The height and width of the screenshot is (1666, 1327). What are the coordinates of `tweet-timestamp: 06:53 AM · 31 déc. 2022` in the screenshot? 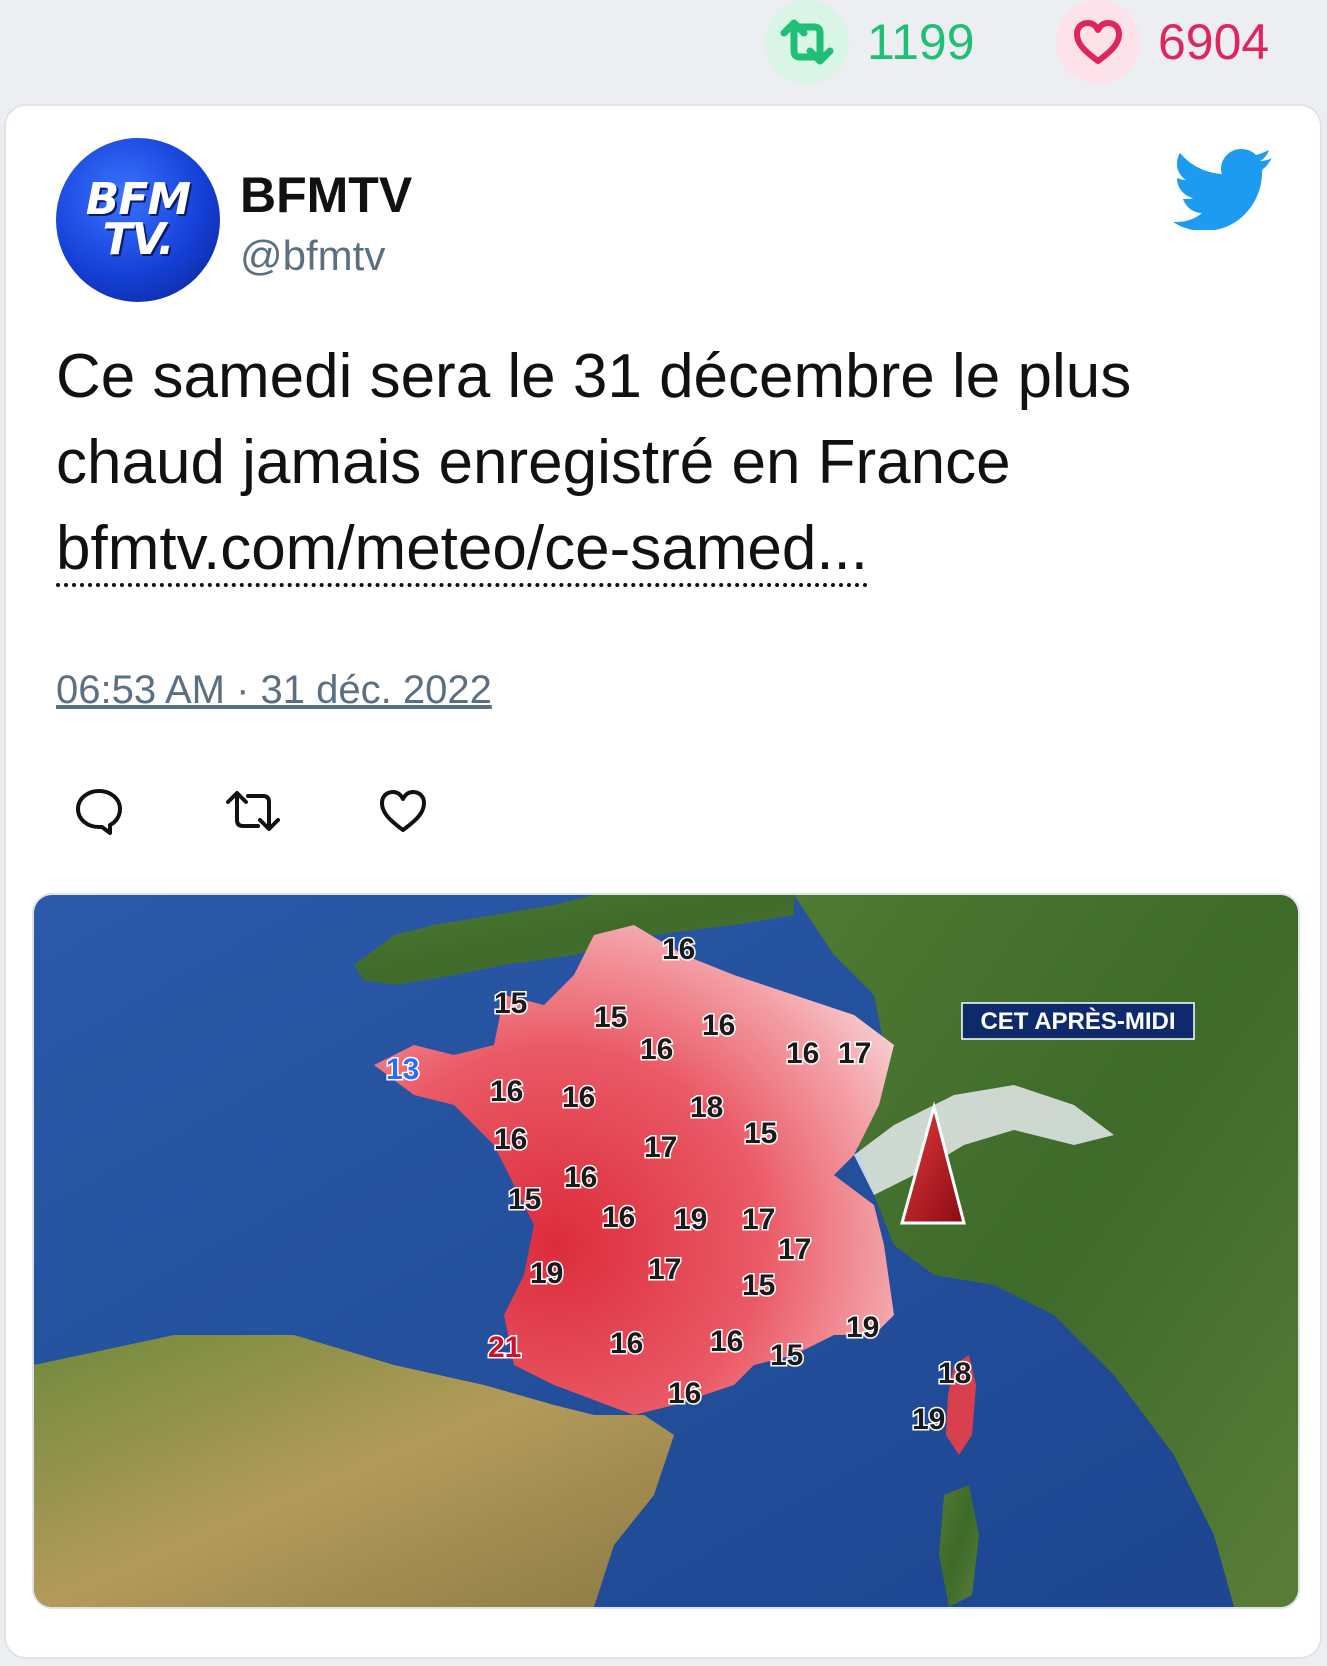 It's located at (274, 690).